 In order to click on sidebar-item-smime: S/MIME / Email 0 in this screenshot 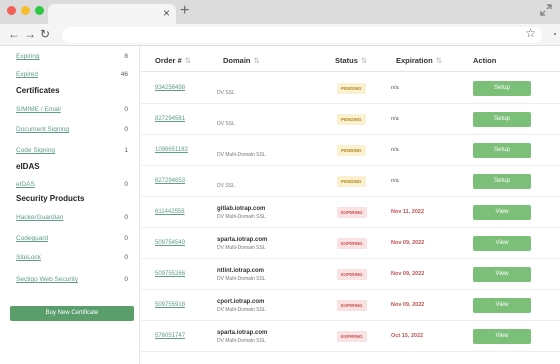, I will do `click(73, 110)`.